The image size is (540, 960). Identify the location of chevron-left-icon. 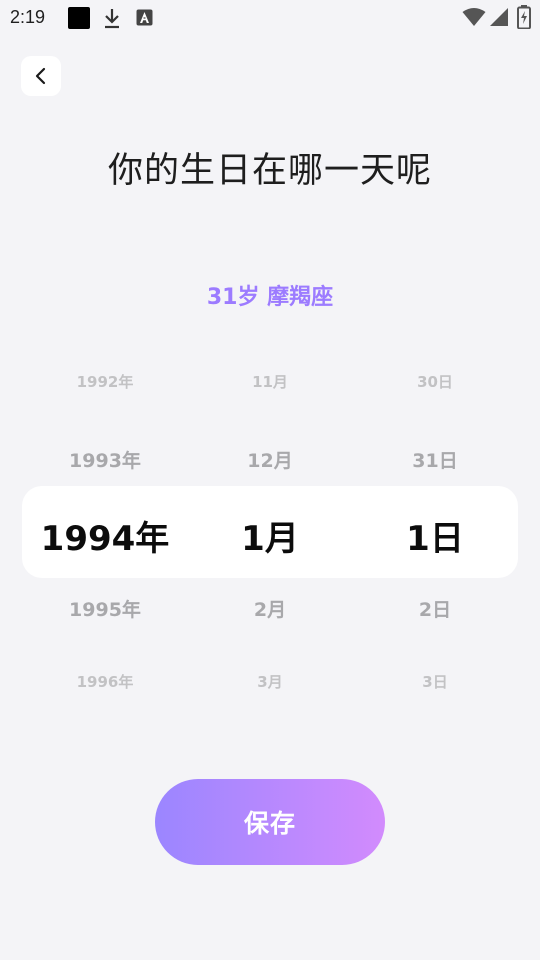
(40, 76).